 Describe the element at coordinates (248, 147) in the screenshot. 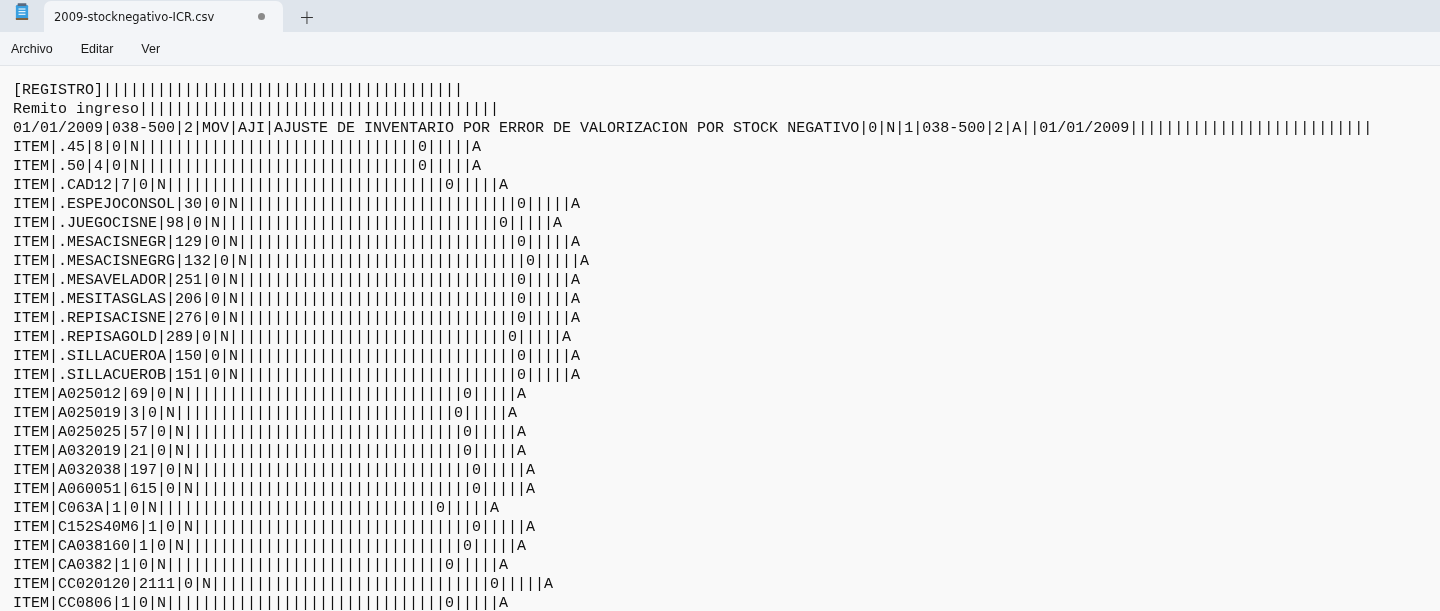

I see `text-line: ITEM|.45|8|0|N|||||||||||||||||||||||||||||||0|||||A` at that location.